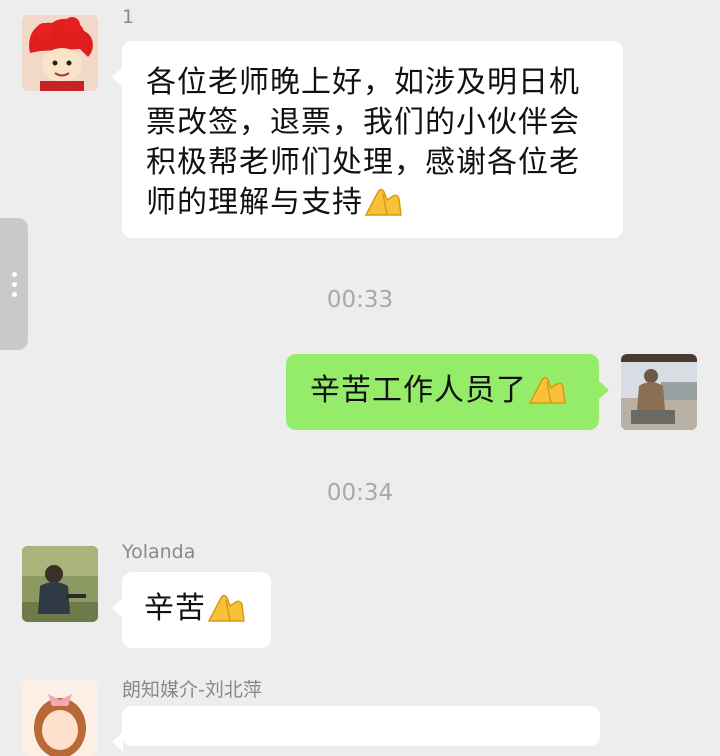 This screenshot has width=720, height=756. What do you see at coordinates (192, 690) in the screenshot?
I see `sender-name: 朗知媒介-刘北萍` at bounding box center [192, 690].